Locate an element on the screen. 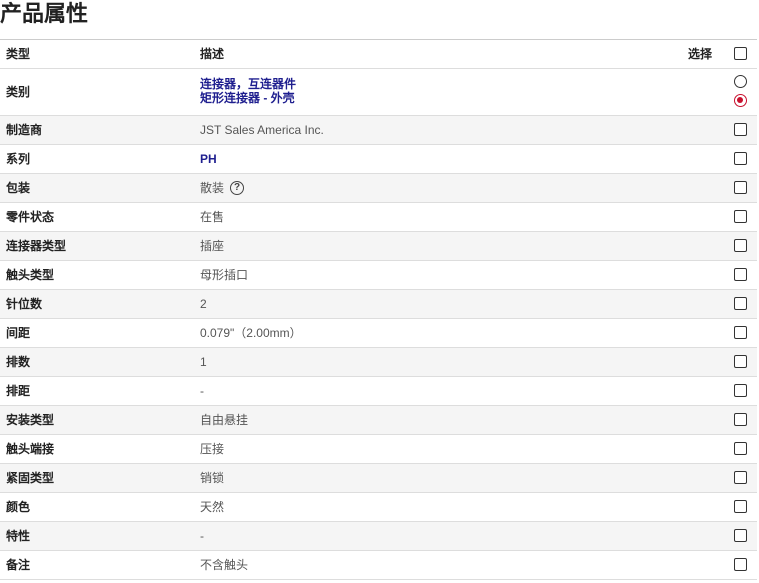 The width and height of the screenshot is (759, 583). attribute-value: 母形插口 is located at coordinates (224, 275).